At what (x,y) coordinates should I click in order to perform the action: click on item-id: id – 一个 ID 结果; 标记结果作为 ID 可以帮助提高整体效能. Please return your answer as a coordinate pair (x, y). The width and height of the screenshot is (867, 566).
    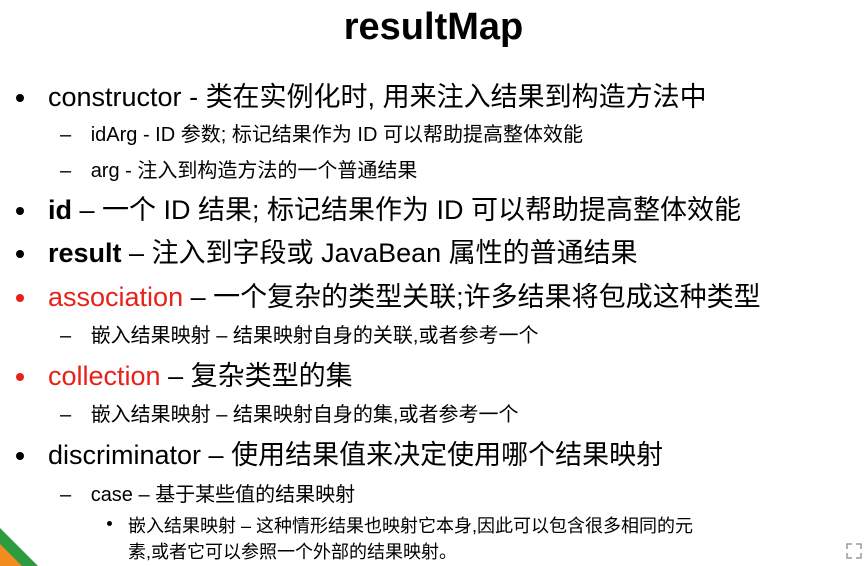
    Looking at the image, I should click on (394, 207).